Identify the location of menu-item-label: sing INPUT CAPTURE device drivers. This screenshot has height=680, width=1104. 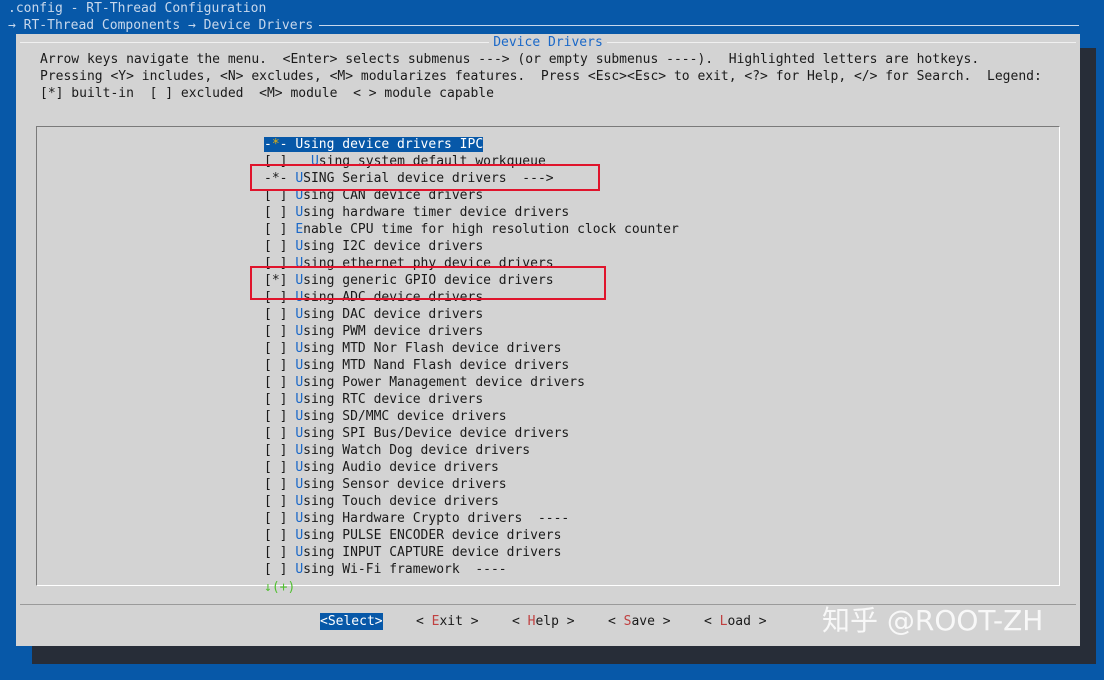
(432, 552).